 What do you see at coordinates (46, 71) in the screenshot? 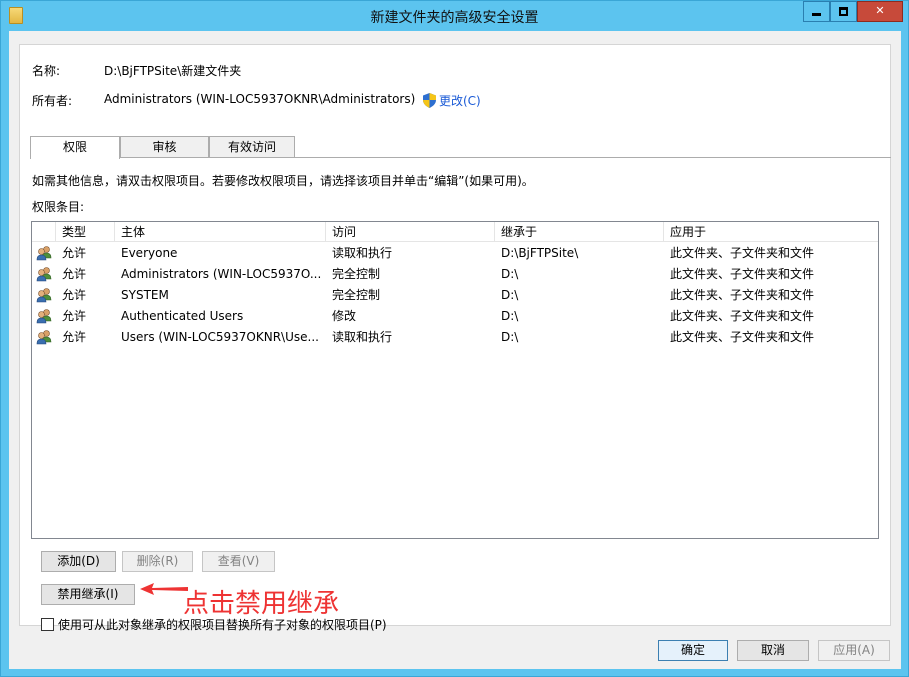
I see `name-label: 名称:` at bounding box center [46, 71].